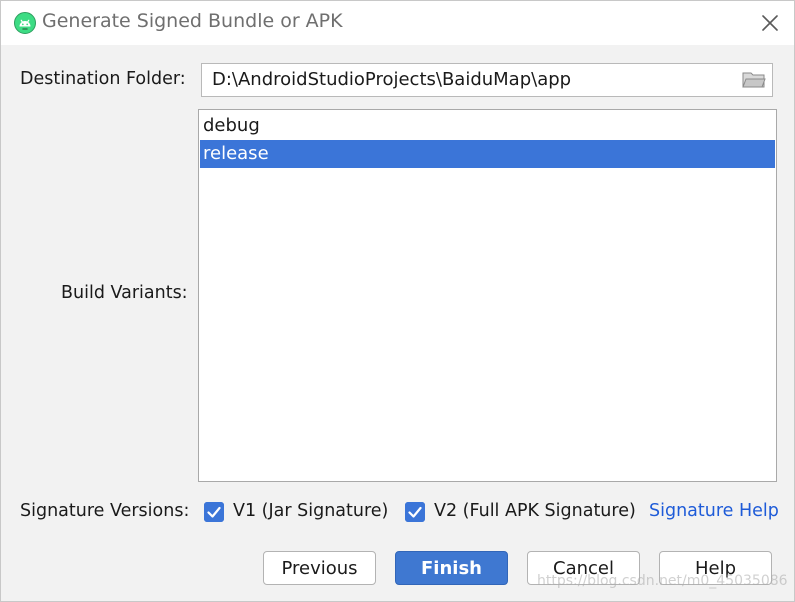 The width and height of the screenshot is (795, 602). What do you see at coordinates (214, 512) in the screenshot?
I see `v1-checkbox` at bounding box center [214, 512].